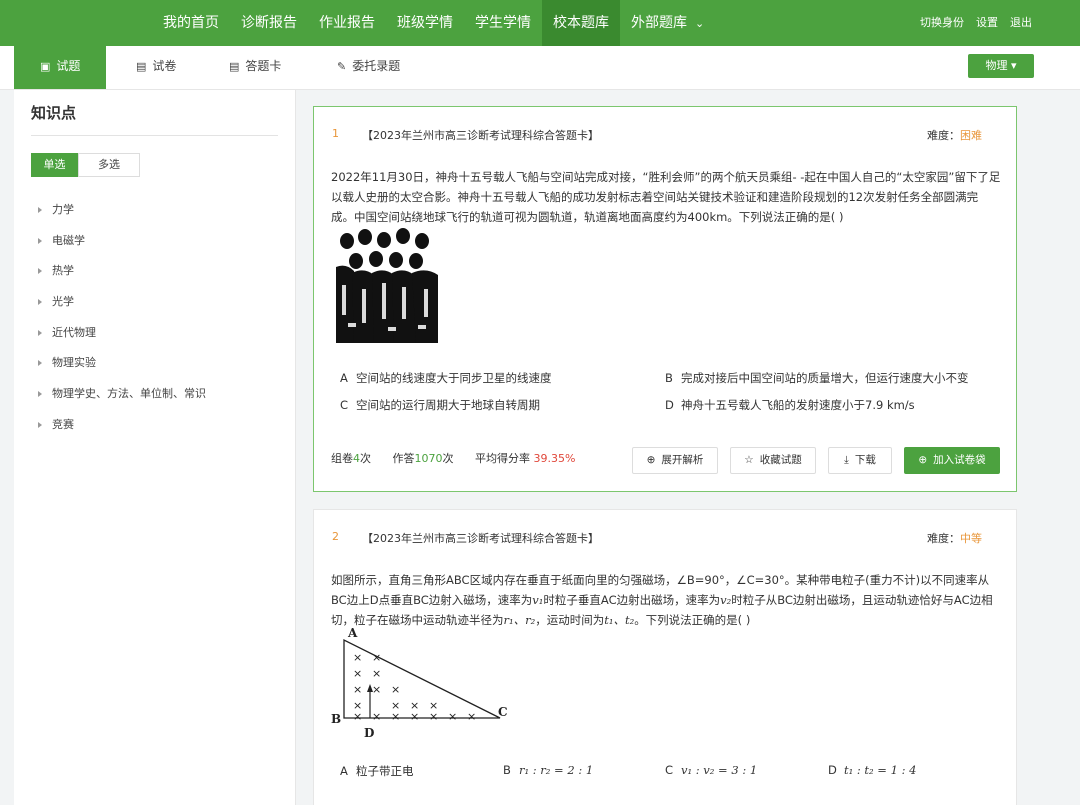 This screenshot has width=1080, height=805. I want to click on option-b: B 完成对接后中国空间站的质量增大，但运行速度大小不变, so click(817, 378).